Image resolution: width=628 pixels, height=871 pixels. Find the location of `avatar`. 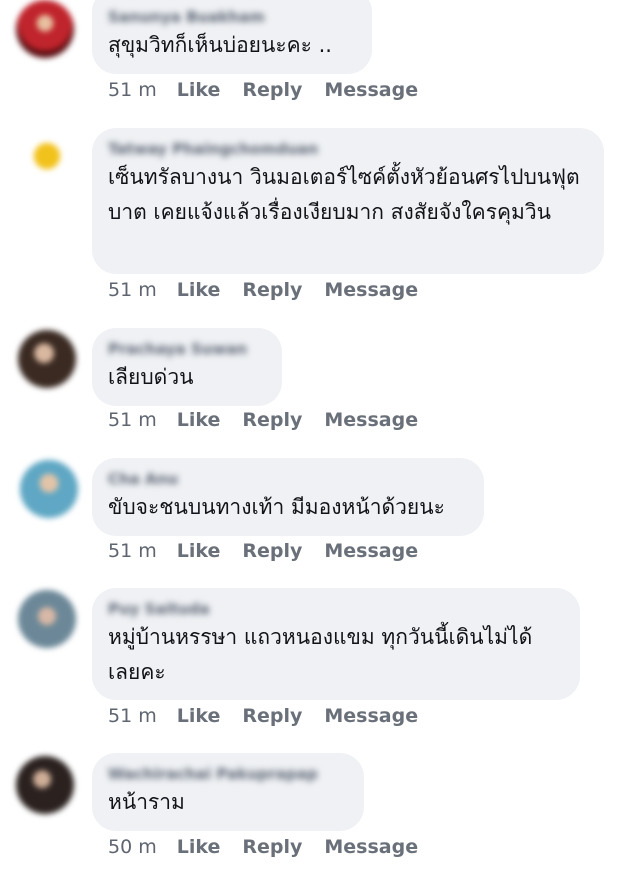

avatar is located at coordinates (45, 785).